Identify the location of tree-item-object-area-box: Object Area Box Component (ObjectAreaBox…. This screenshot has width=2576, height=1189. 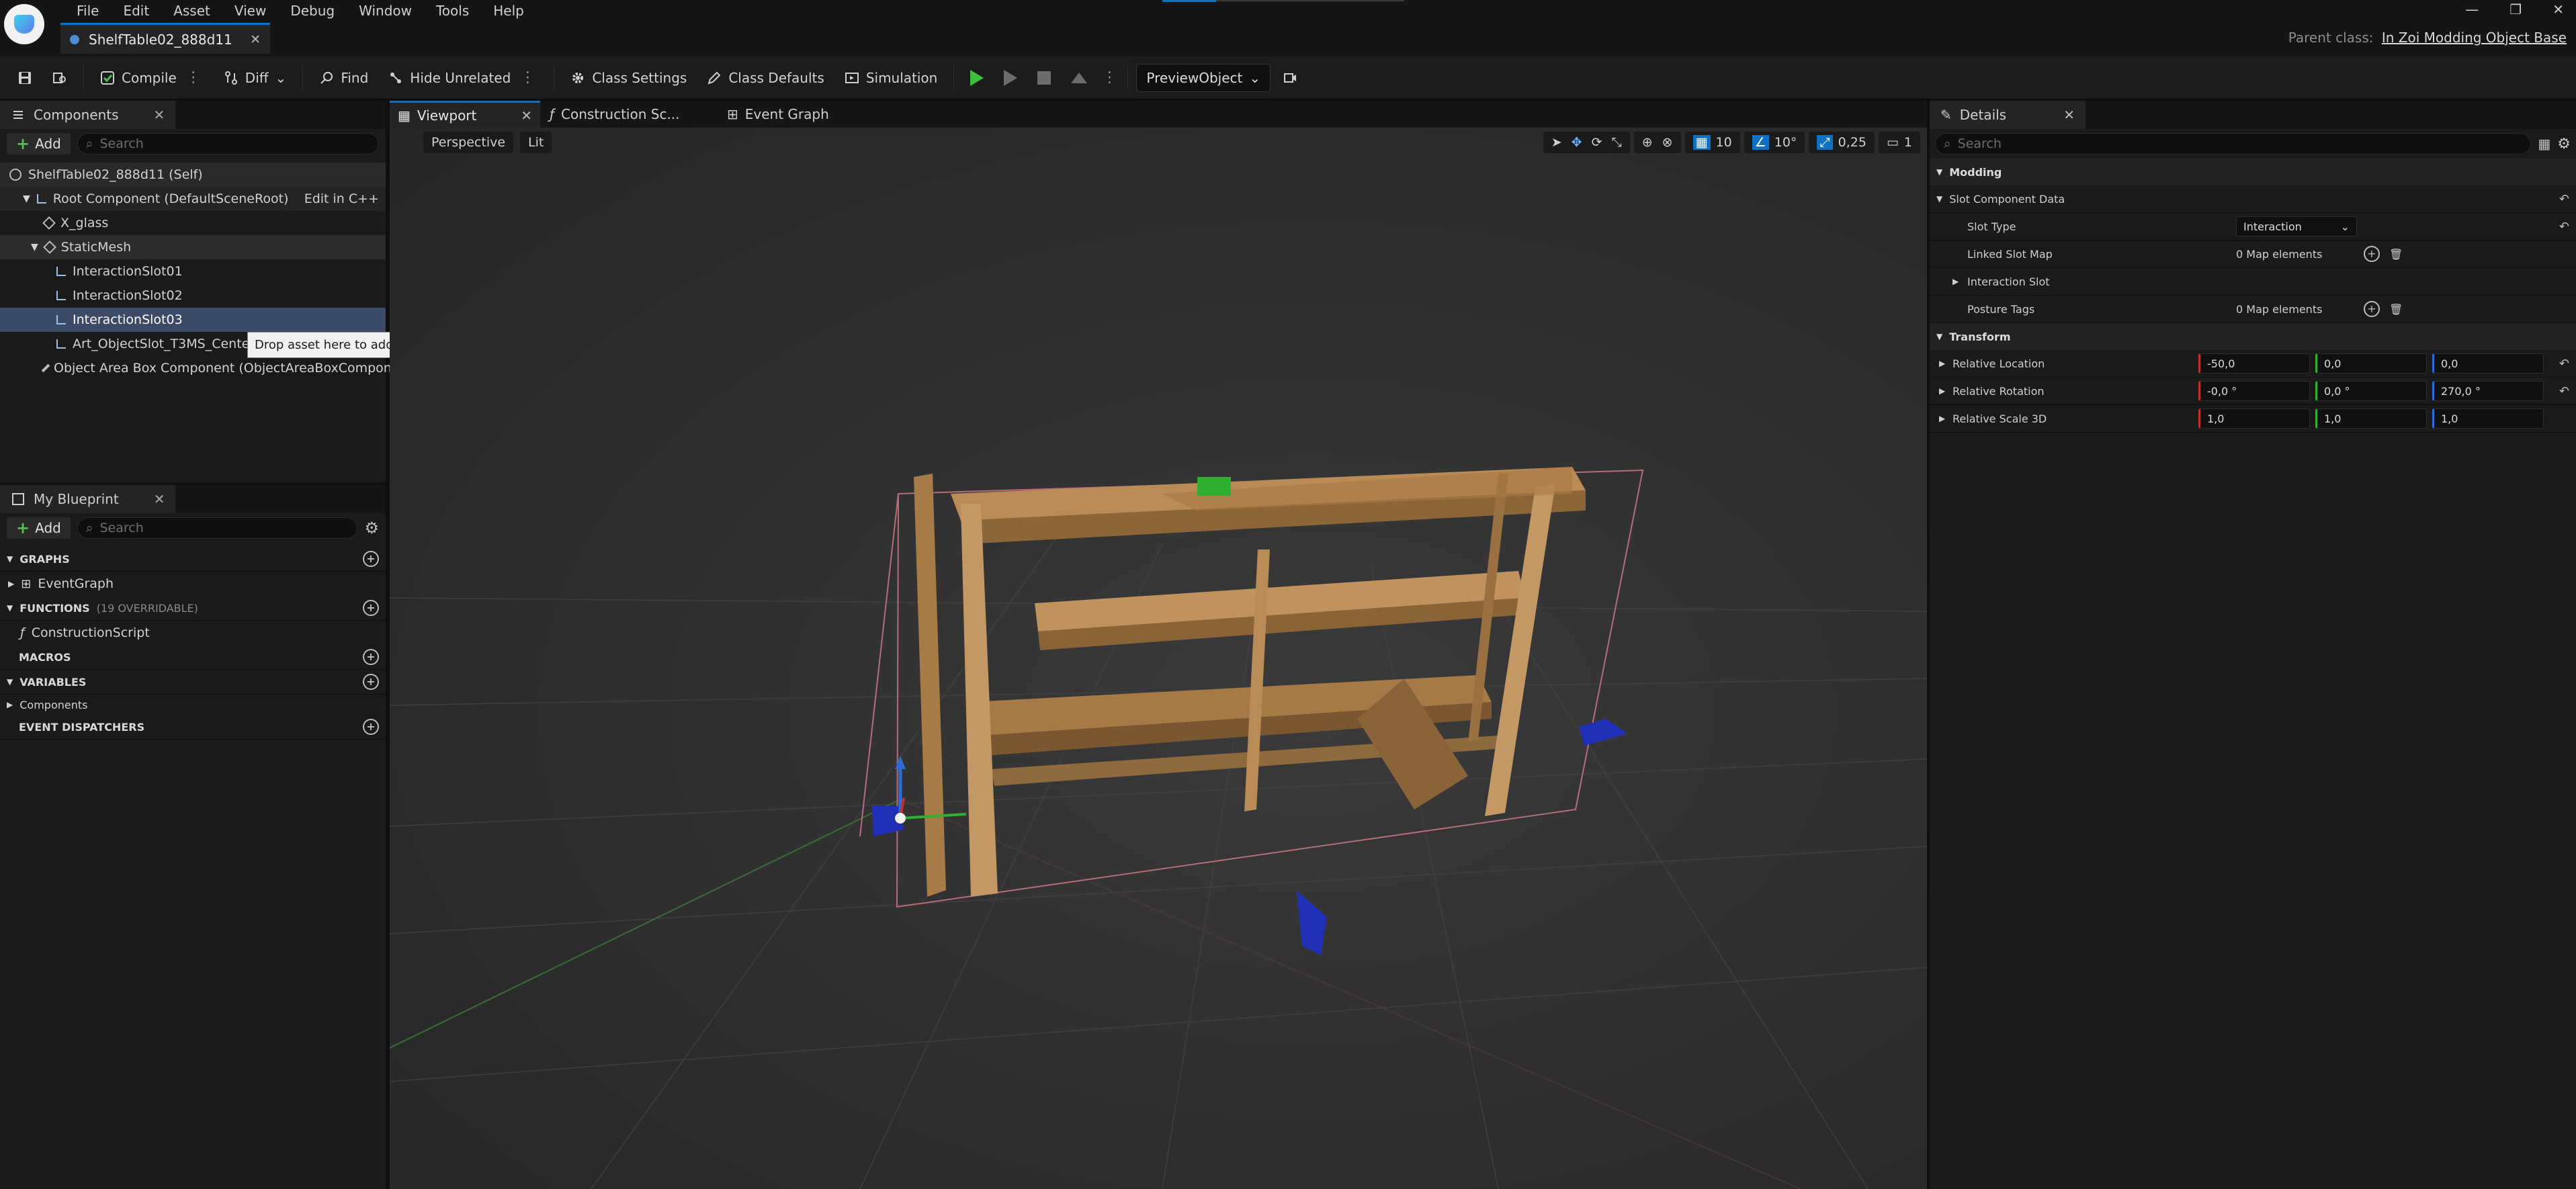
(196, 368).